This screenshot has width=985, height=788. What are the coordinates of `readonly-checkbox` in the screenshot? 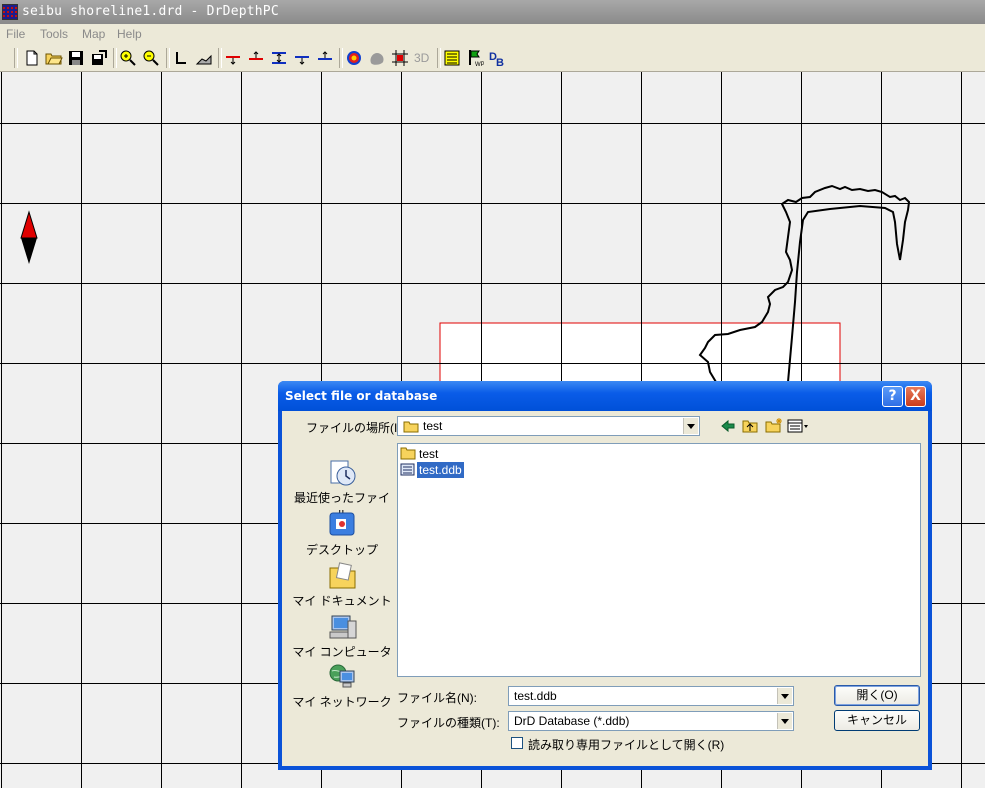 It's located at (517, 743).